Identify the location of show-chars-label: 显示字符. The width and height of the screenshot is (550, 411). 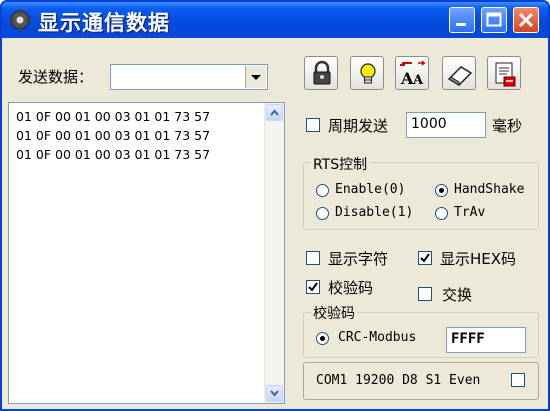
(358, 259).